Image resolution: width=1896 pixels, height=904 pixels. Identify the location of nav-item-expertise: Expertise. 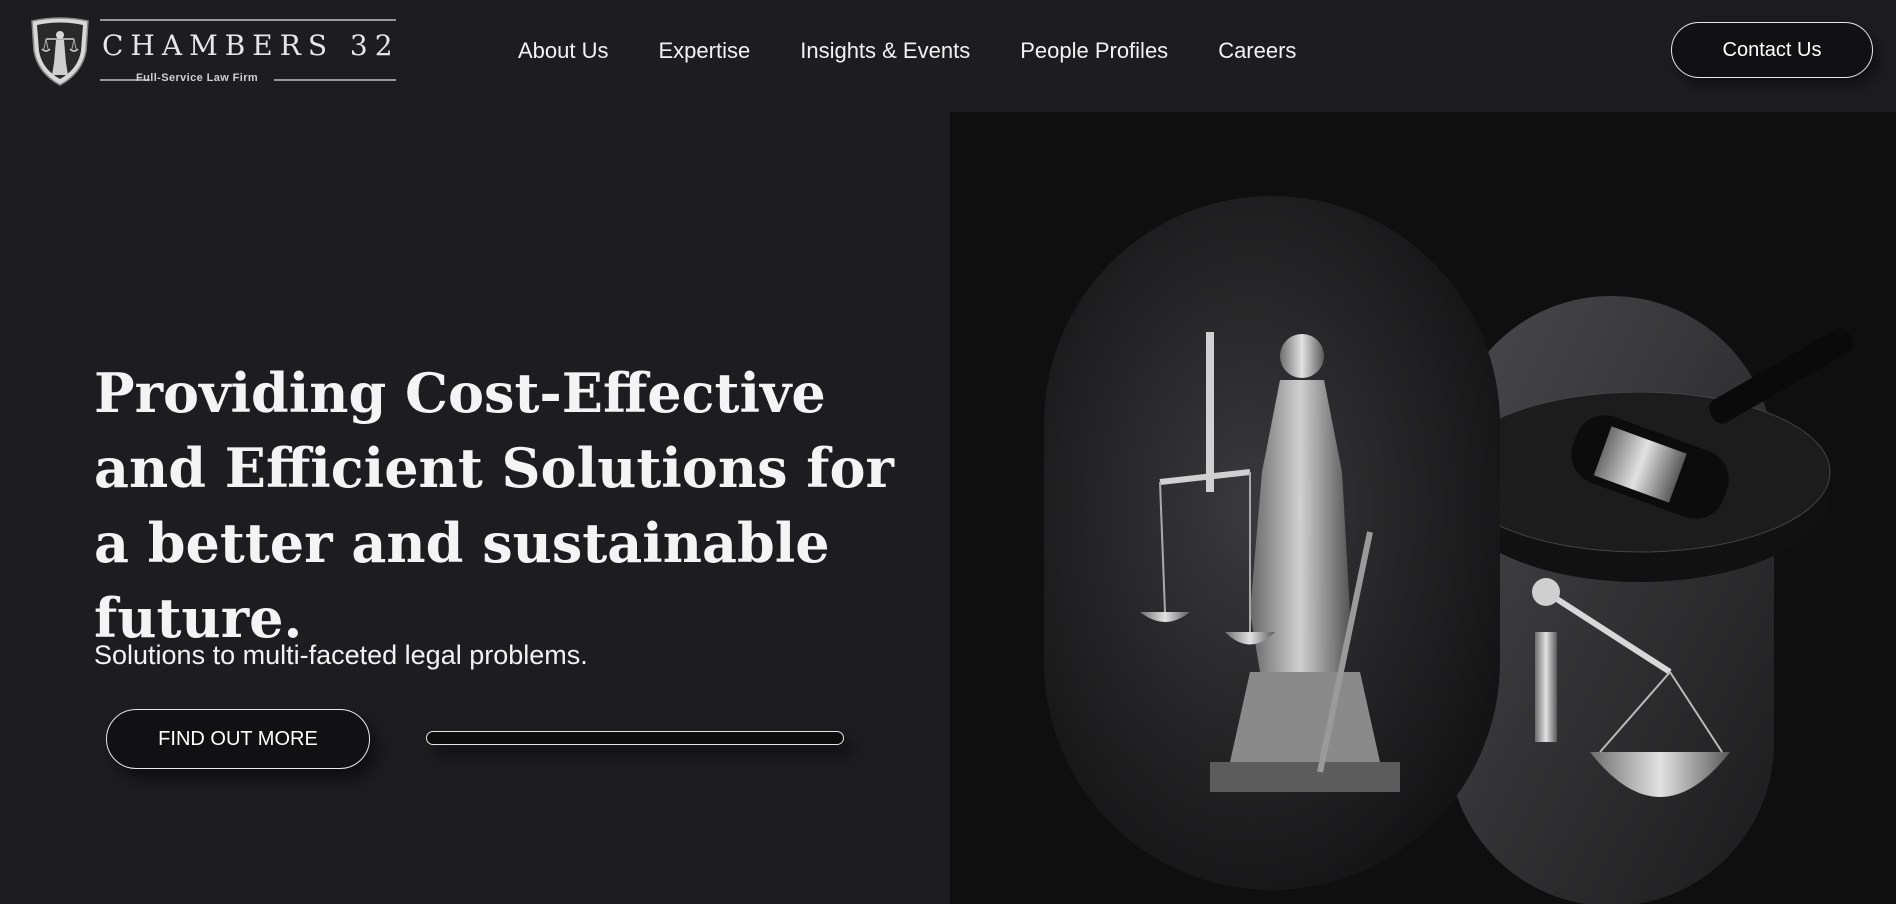
(705, 51).